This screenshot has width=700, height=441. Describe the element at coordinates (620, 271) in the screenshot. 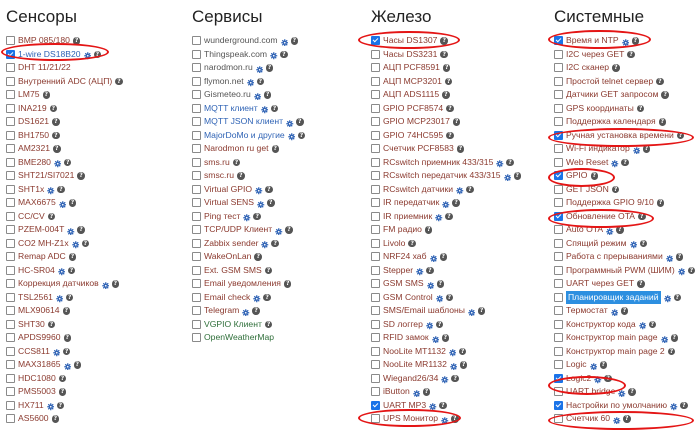

I see `module-label: Программный PWM (ШИМ)` at that location.